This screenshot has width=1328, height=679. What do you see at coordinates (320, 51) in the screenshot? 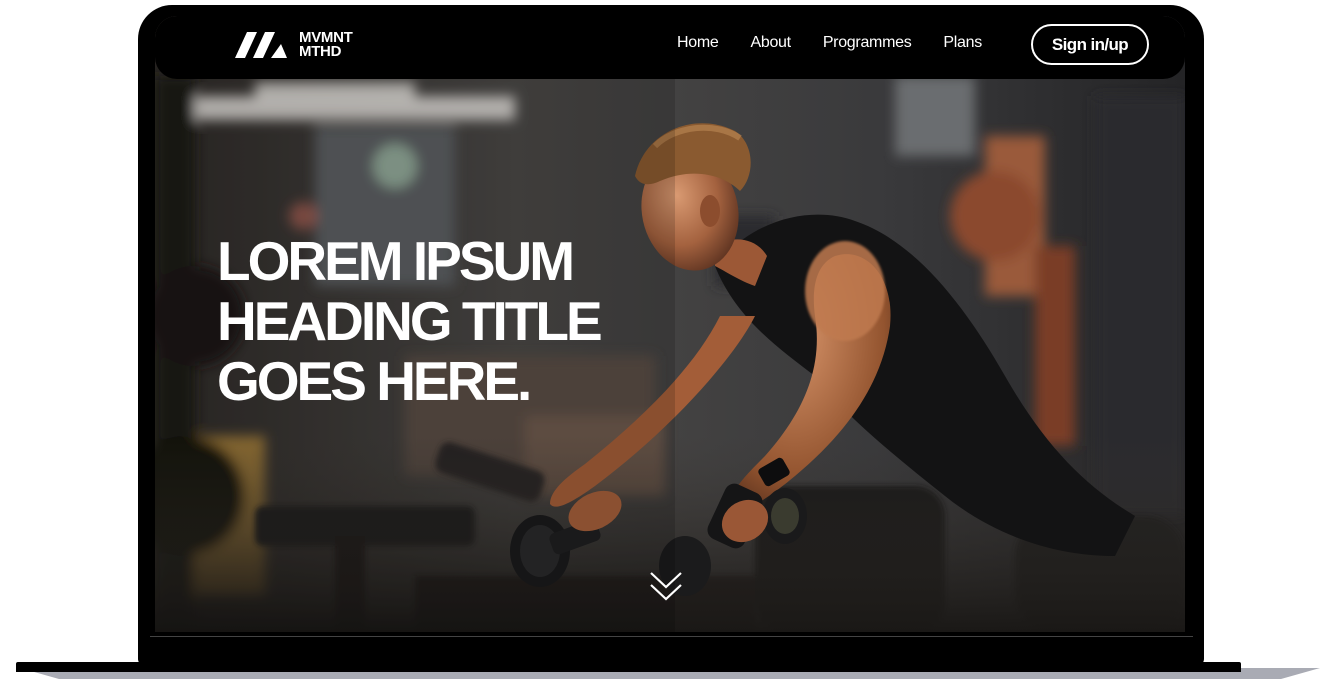
I see `brand-name-line2: MTHD` at bounding box center [320, 51].